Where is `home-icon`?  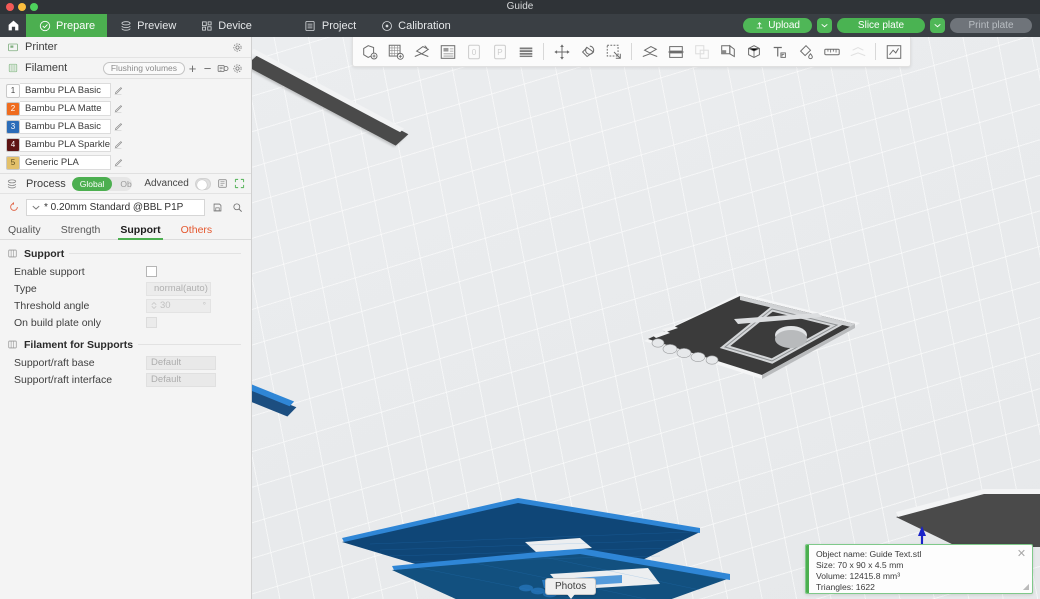
home-icon is located at coordinates (13, 25).